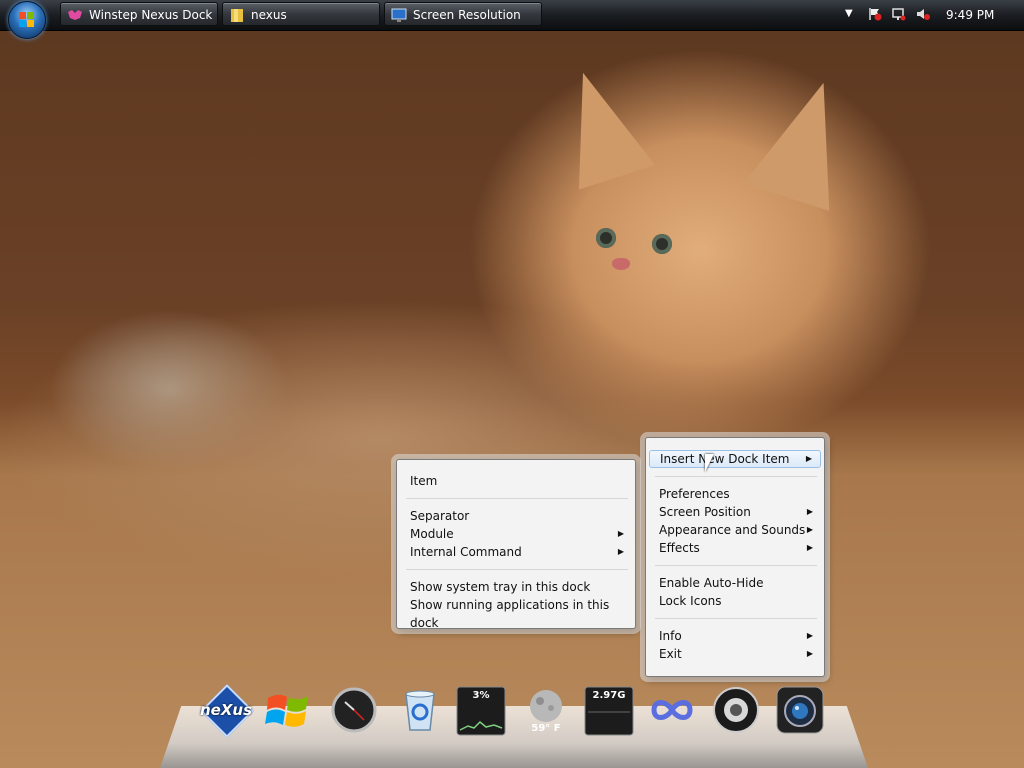 The height and width of the screenshot is (768, 1024). I want to click on menu-item-label: Appearance and Sounds, so click(732, 530).